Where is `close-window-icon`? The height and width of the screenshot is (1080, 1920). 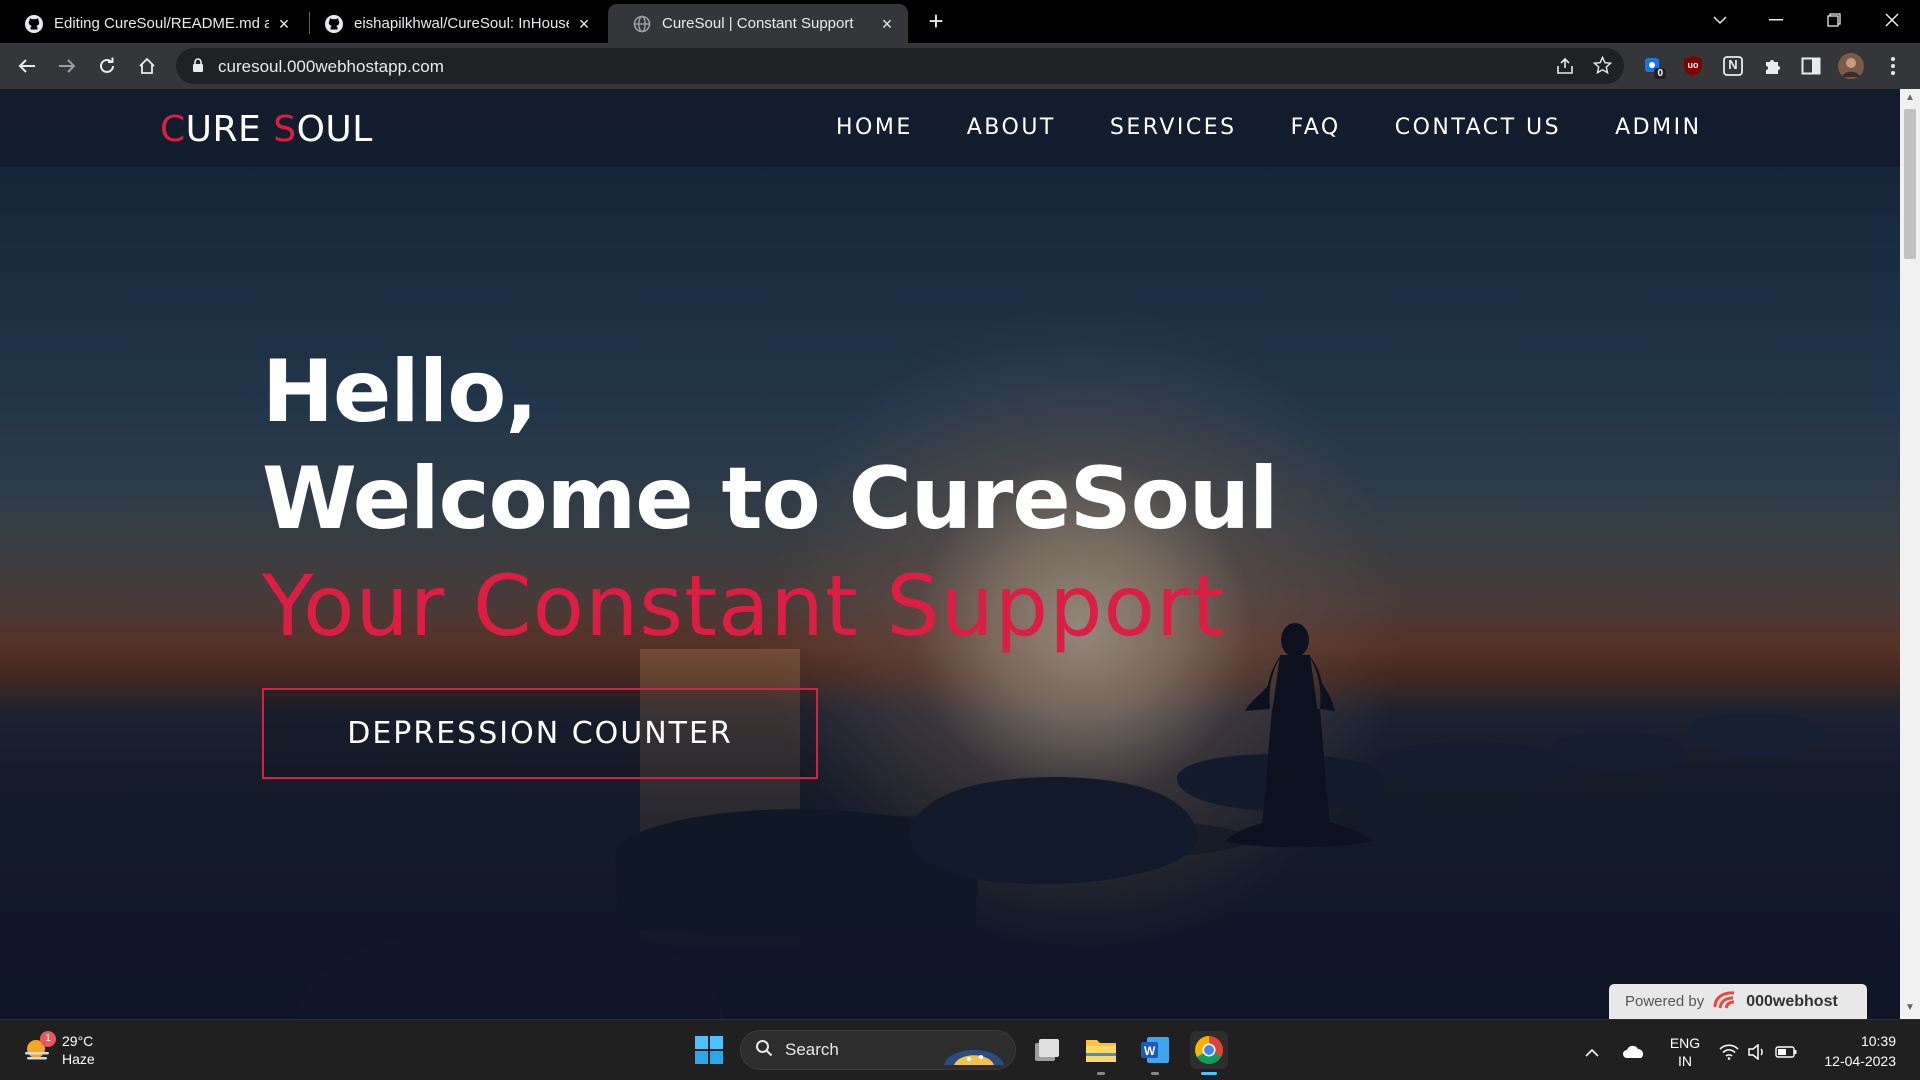
close-window-icon is located at coordinates (1892, 20).